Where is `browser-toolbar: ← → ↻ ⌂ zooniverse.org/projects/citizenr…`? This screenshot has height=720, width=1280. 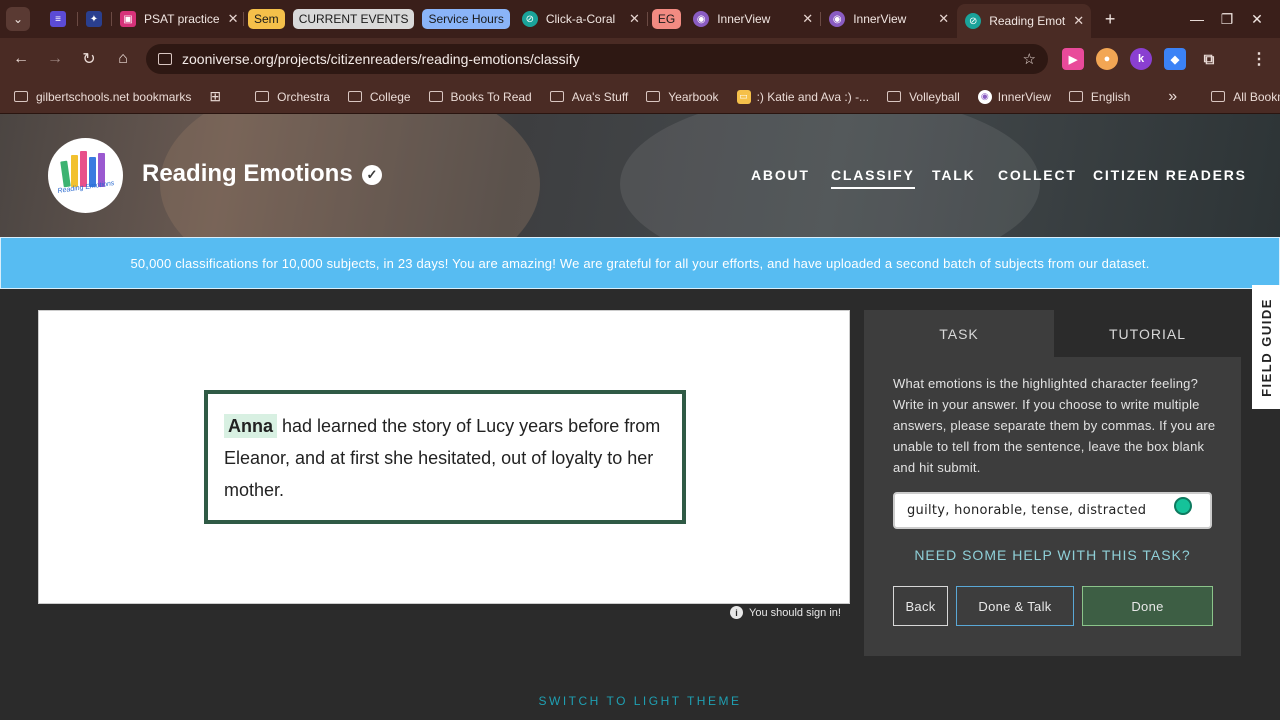 browser-toolbar: ← → ↻ ⌂ zooniverse.org/projects/citizenr… is located at coordinates (640, 59).